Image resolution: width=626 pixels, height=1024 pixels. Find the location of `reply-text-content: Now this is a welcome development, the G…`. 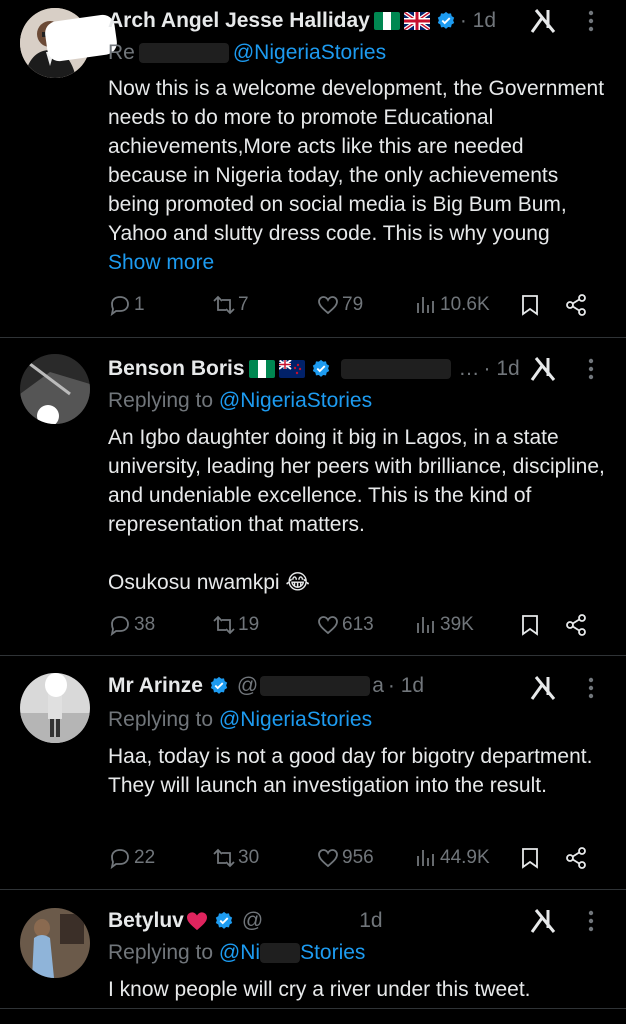

reply-text-content: Now this is a welcome development, the G… is located at coordinates (356, 161).